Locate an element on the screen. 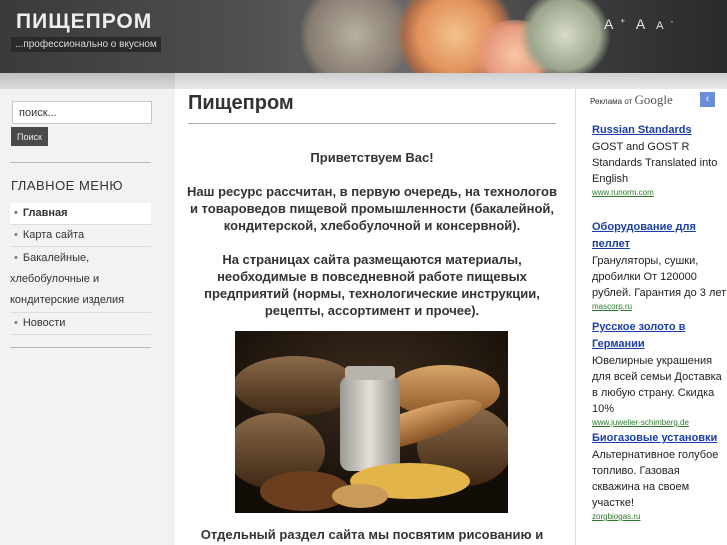 The height and width of the screenshot is (545, 727). google-logo: Google is located at coordinates (653, 99).